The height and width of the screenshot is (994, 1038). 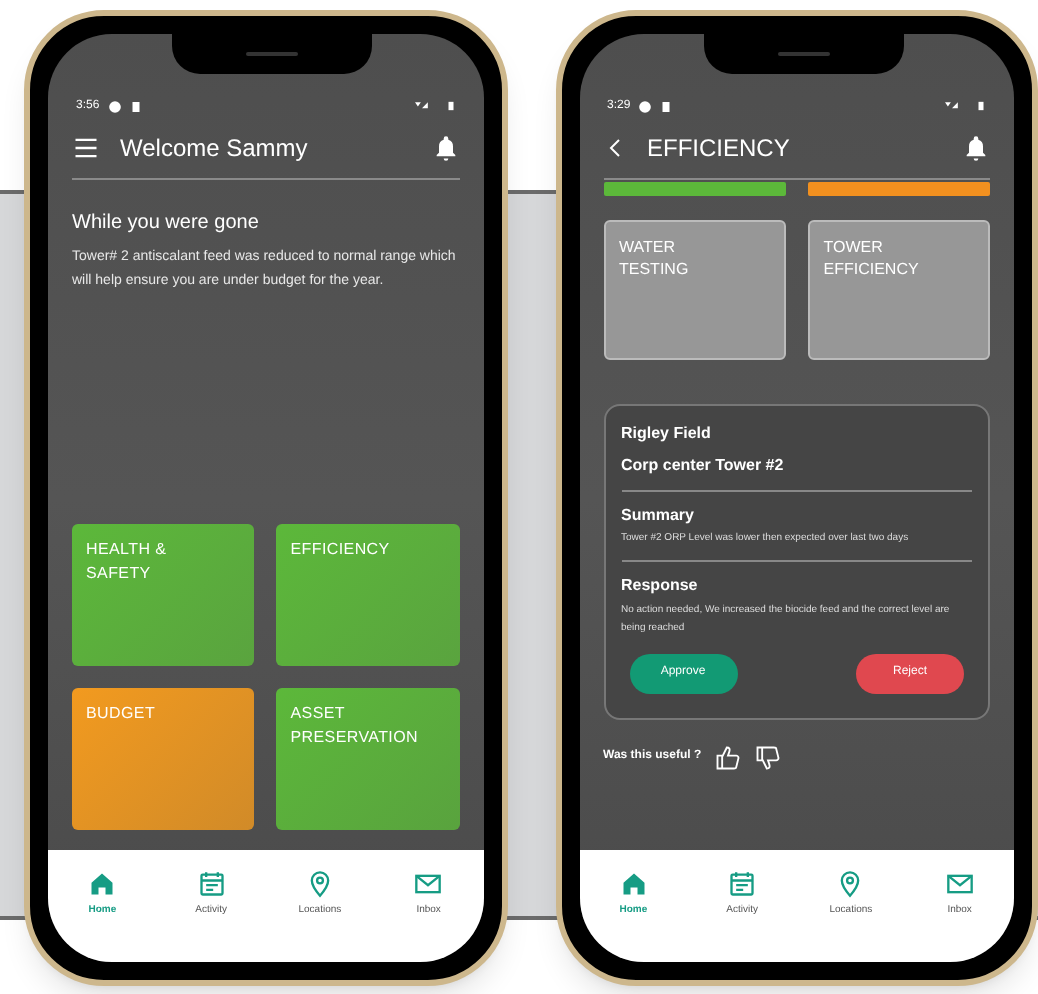 I want to click on screen-title: Welcome Sammy, so click(x=215, y=149).